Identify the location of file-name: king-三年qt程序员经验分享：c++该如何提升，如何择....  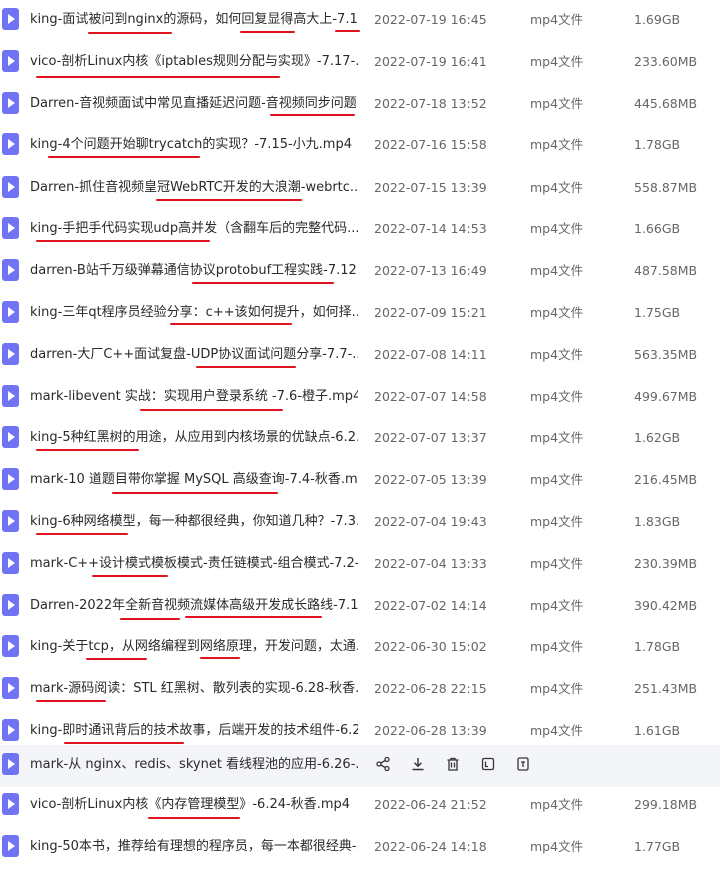
(194, 313).